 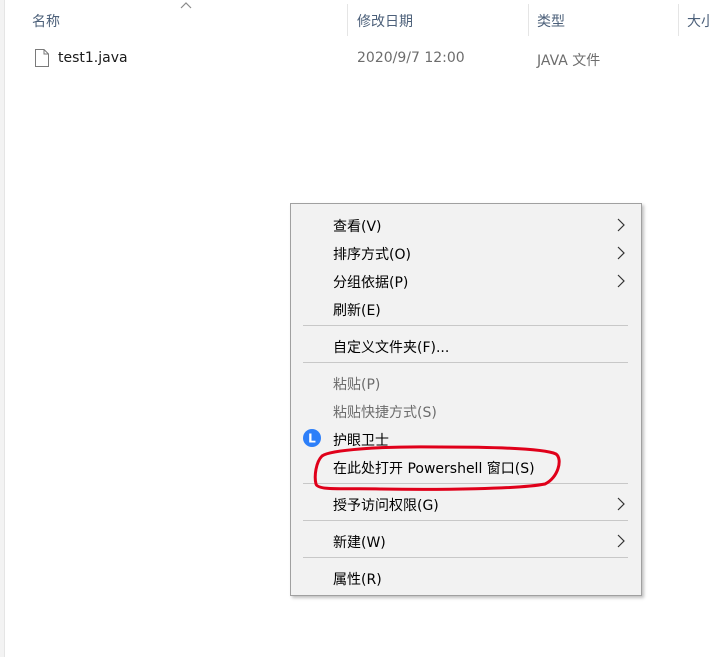 What do you see at coordinates (569, 61) in the screenshot?
I see `file-type: JAVA 文件` at bounding box center [569, 61].